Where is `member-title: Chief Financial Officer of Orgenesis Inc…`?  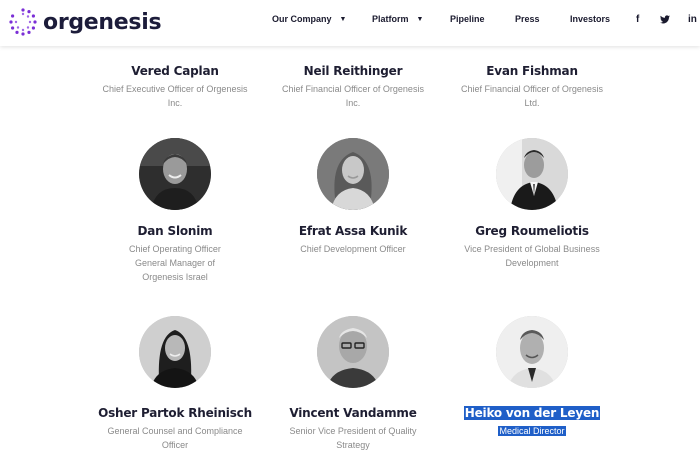 member-title: Chief Financial Officer of Orgenesis Inc… is located at coordinates (353, 96).